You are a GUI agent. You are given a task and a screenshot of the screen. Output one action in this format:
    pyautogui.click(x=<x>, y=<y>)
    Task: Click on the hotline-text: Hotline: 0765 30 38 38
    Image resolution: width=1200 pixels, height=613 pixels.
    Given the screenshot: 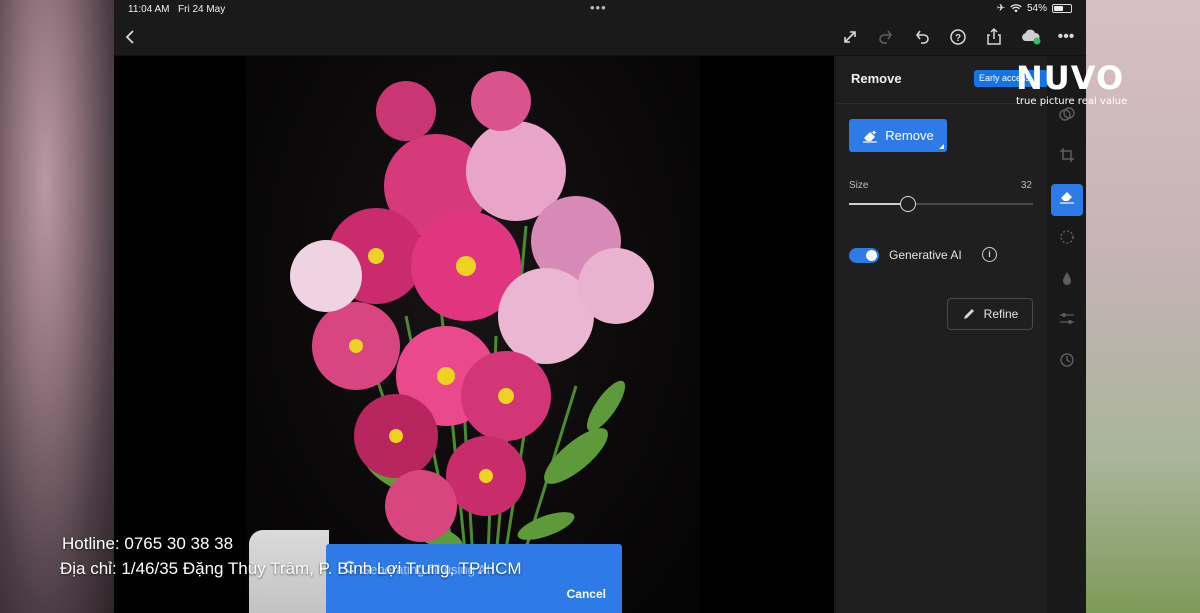 What is the action you would take?
    pyautogui.click(x=148, y=543)
    